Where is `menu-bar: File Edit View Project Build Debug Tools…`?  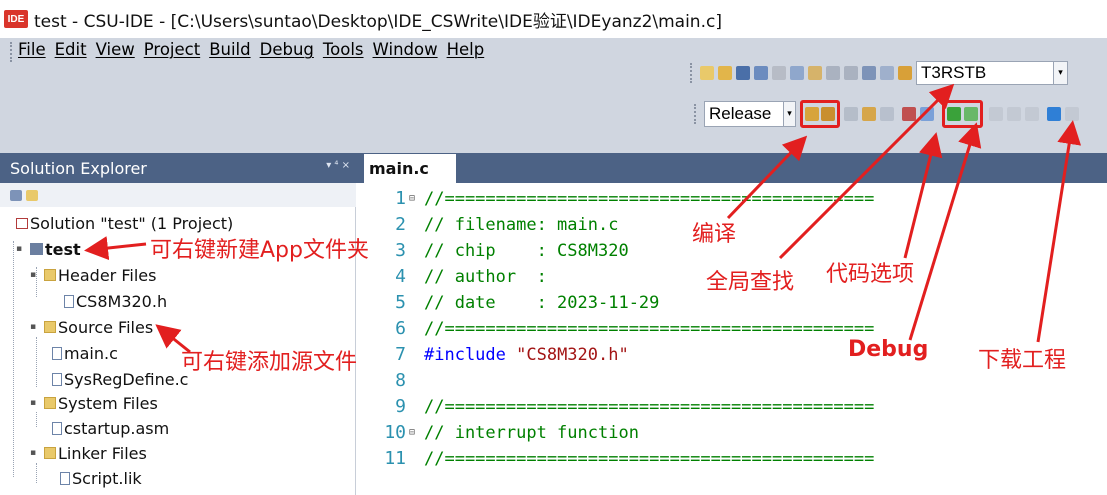
menu-bar: File Edit View Project Build Debug Tools… is located at coordinates (255, 52).